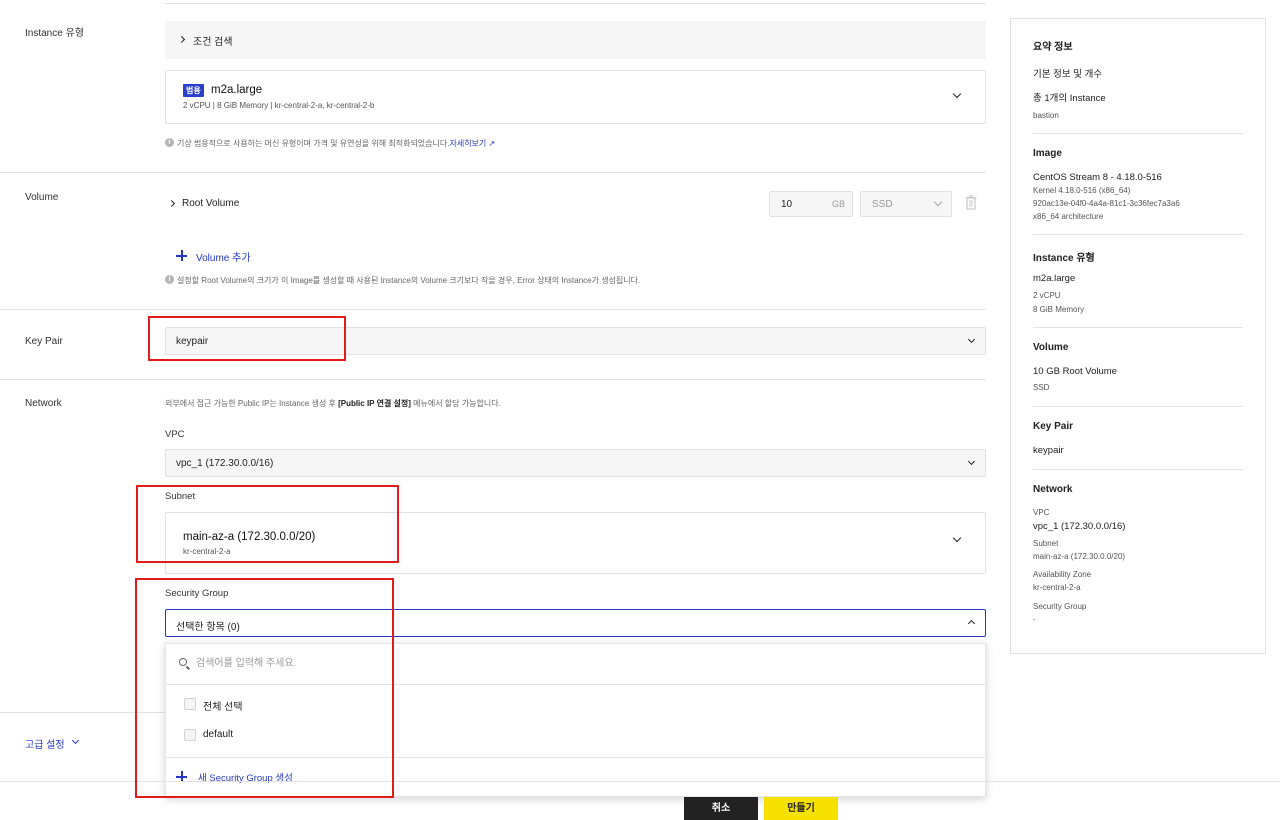  What do you see at coordinates (1053, 47) in the screenshot?
I see `summary-title: 요약 정보` at bounding box center [1053, 47].